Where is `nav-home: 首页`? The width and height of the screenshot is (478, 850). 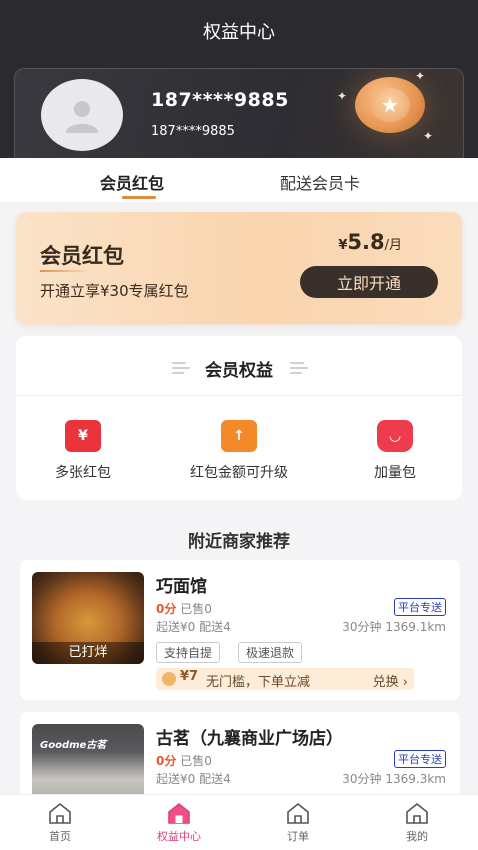
nav-home: 首页 is located at coordinates (60, 822).